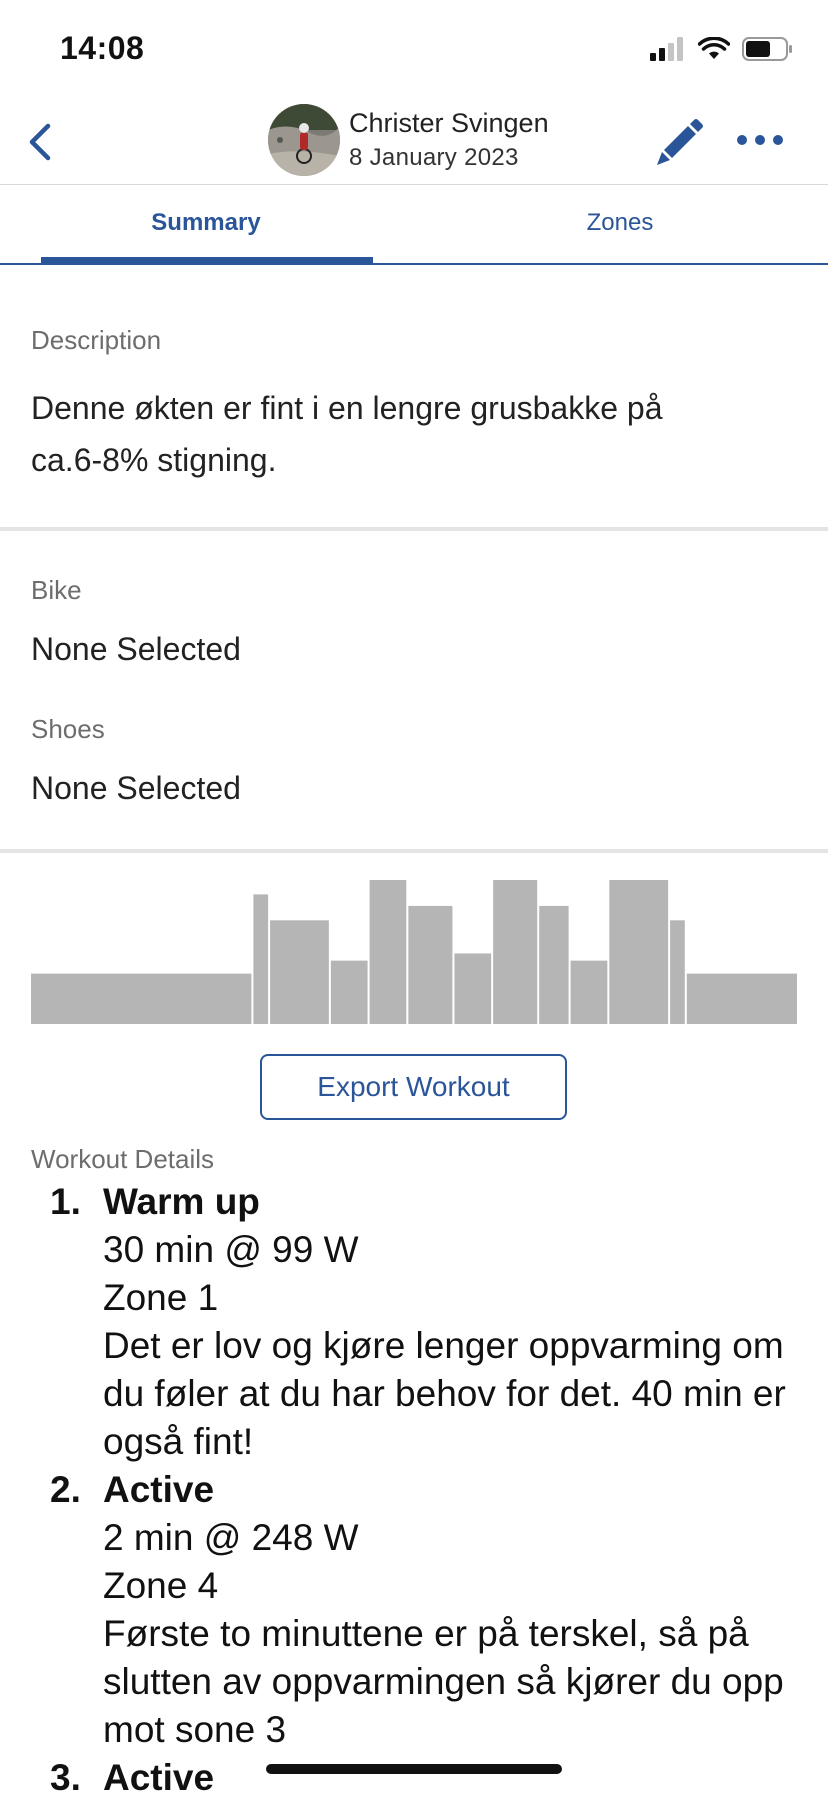  Describe the element at coordinates (414, 142) in the screenshot. I see `activity-header: Christer Svingen 8 January 2023` at that location.